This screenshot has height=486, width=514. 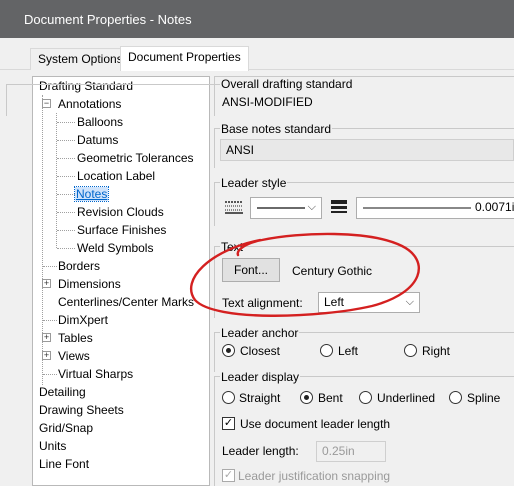 I want to click on tree-item-dimxpert: DimXpert, so click(x=83, y=320).